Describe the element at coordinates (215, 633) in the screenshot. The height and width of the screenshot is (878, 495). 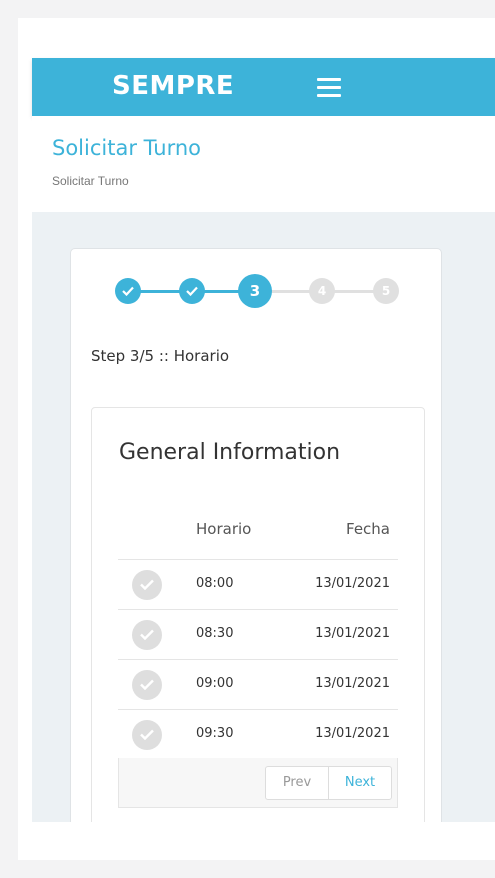
I see `horario-cell: 08:30` at that location.